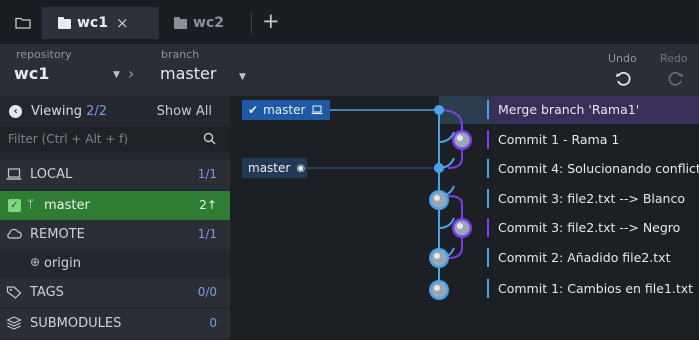 The height and width of the screenshot is (340, 699). I want to click on sidebar-item-origin: ⊕ origin, so click(115, 263).